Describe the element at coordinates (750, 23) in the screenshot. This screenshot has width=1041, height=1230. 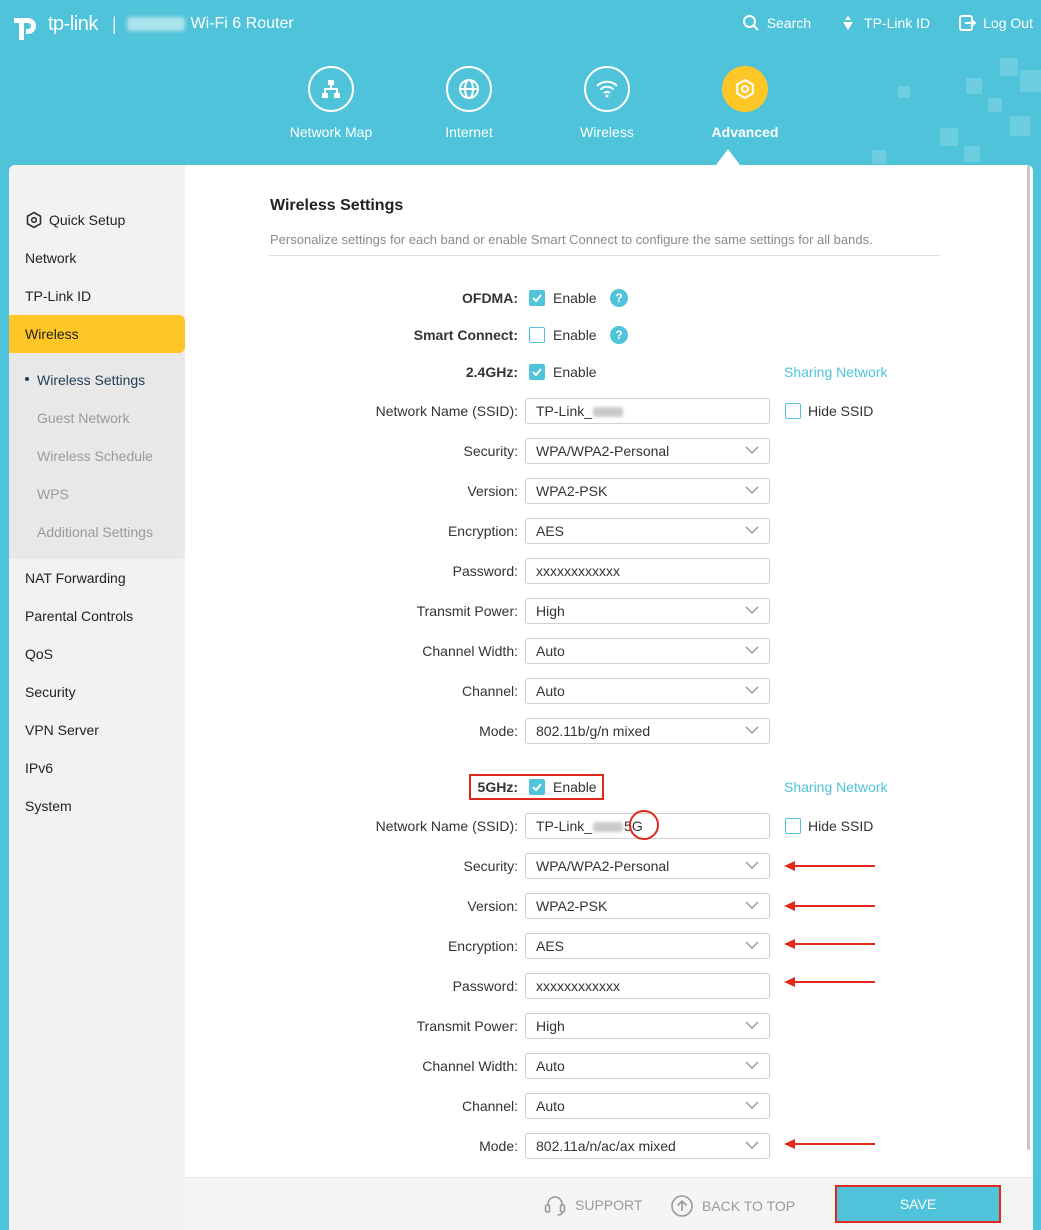
I see `search-icon` at that location.